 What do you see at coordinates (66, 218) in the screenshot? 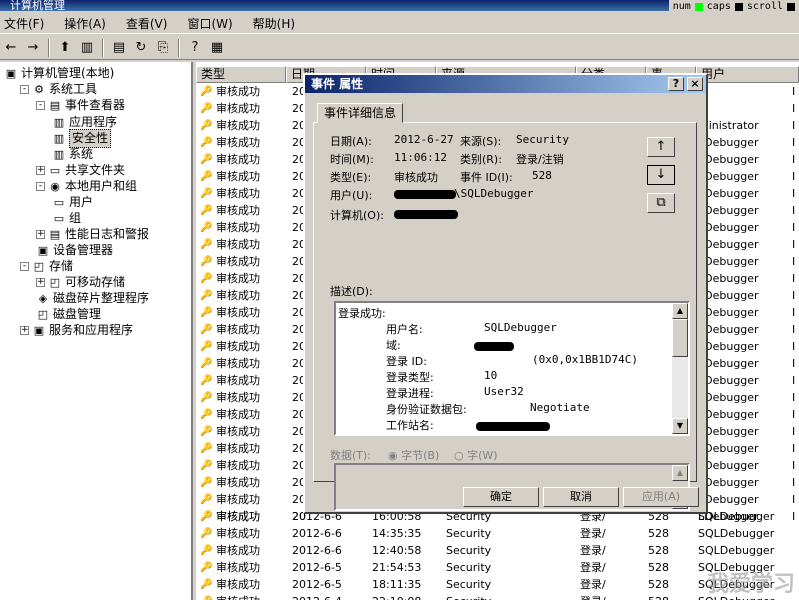
I see `tree-item: ▭ 组` at bounding box center [66, 218].